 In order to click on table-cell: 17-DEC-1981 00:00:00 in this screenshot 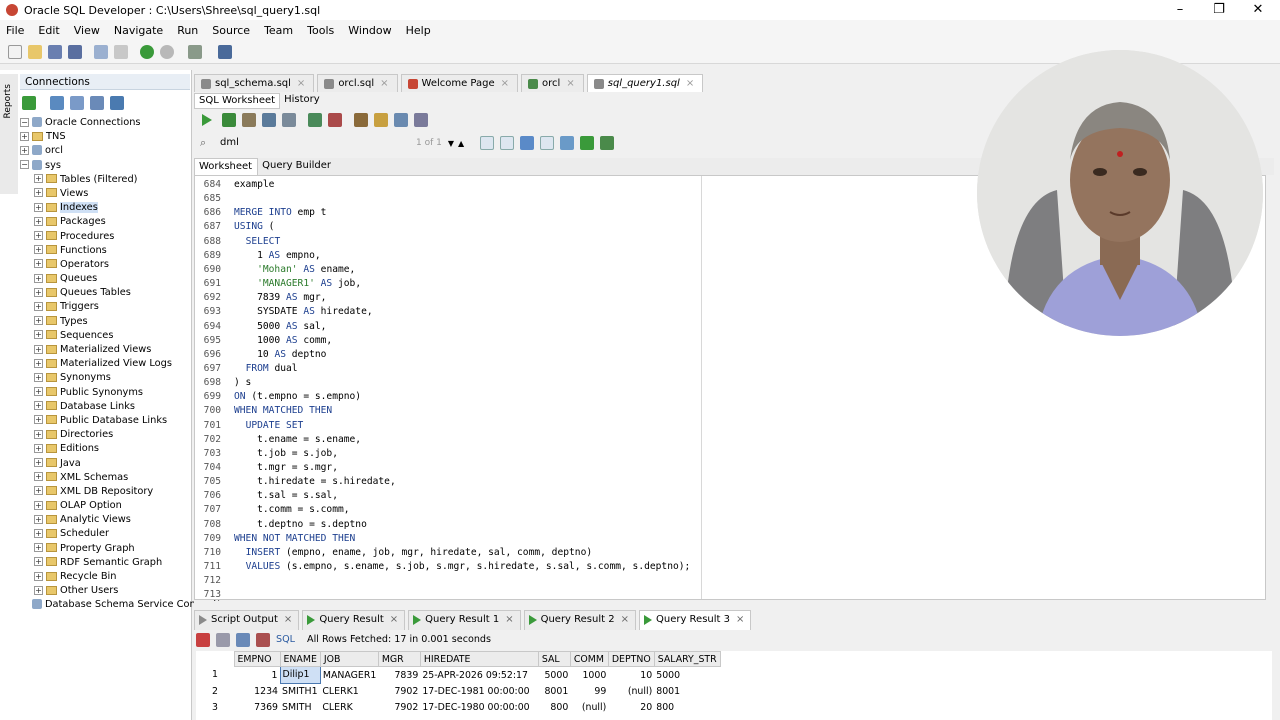, I will do `click(479, 691)`.